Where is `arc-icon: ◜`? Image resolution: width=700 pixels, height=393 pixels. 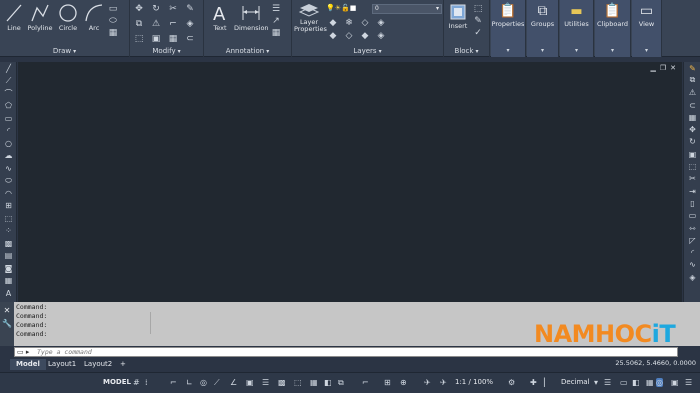
arc-icon: ◜ is located at coordinates (8, 131).